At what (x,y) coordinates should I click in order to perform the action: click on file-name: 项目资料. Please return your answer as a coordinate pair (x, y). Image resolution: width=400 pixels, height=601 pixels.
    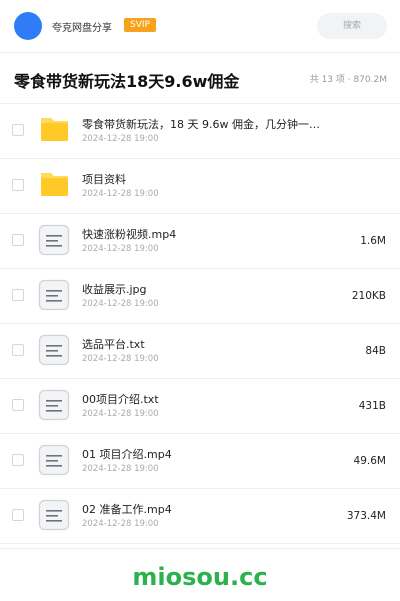
    Looking at the image, I should click on (104, 179).